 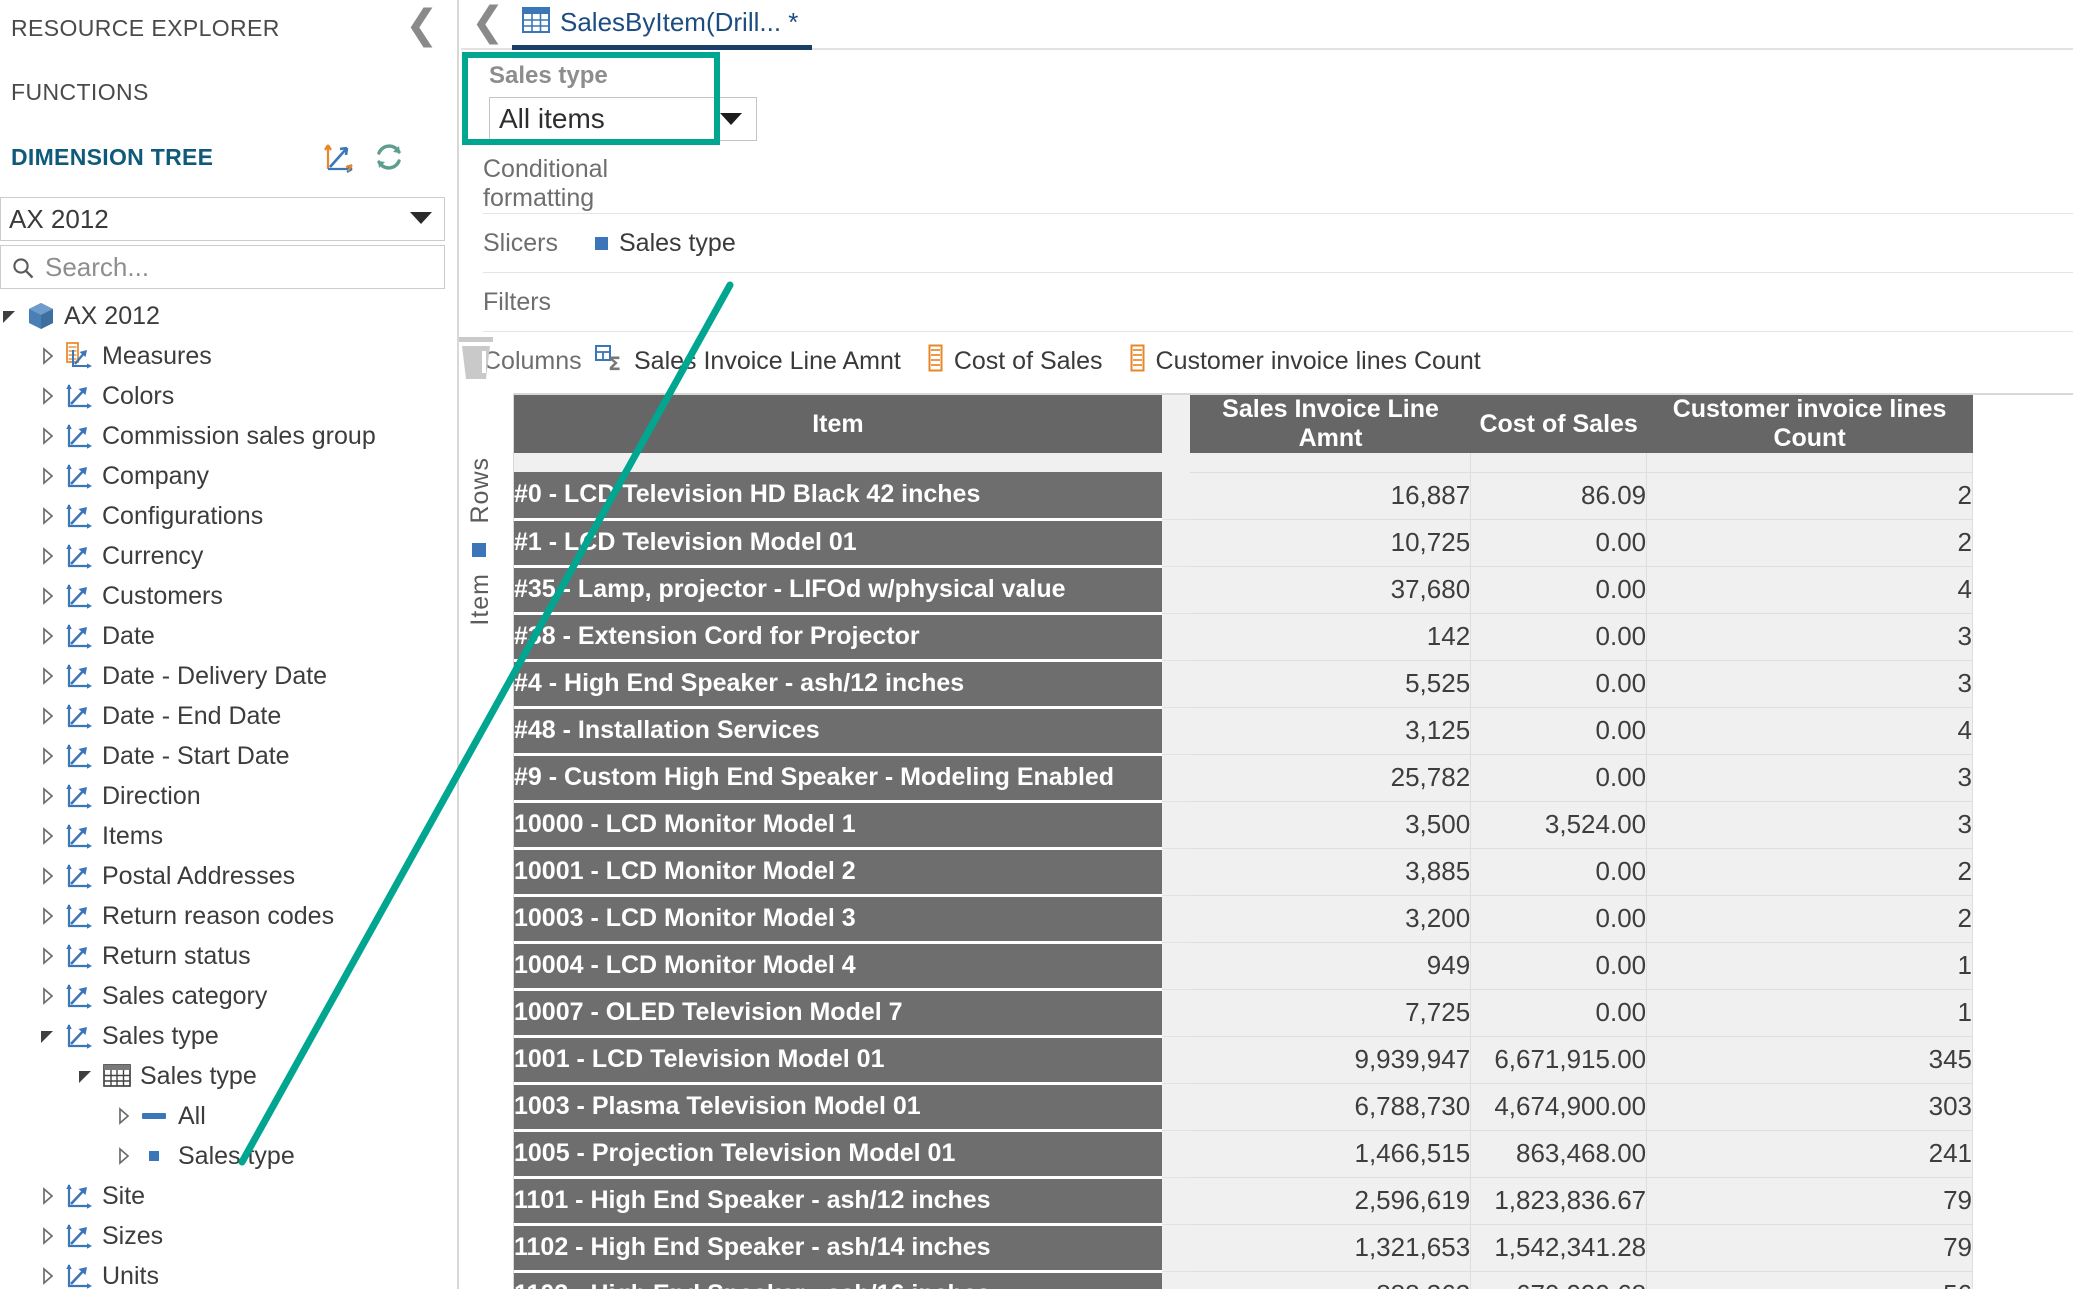 What do you see at coordinates (340, 157) in the screenshot?
I see `dimension-chart-icon` at bounding box center [340, 157].